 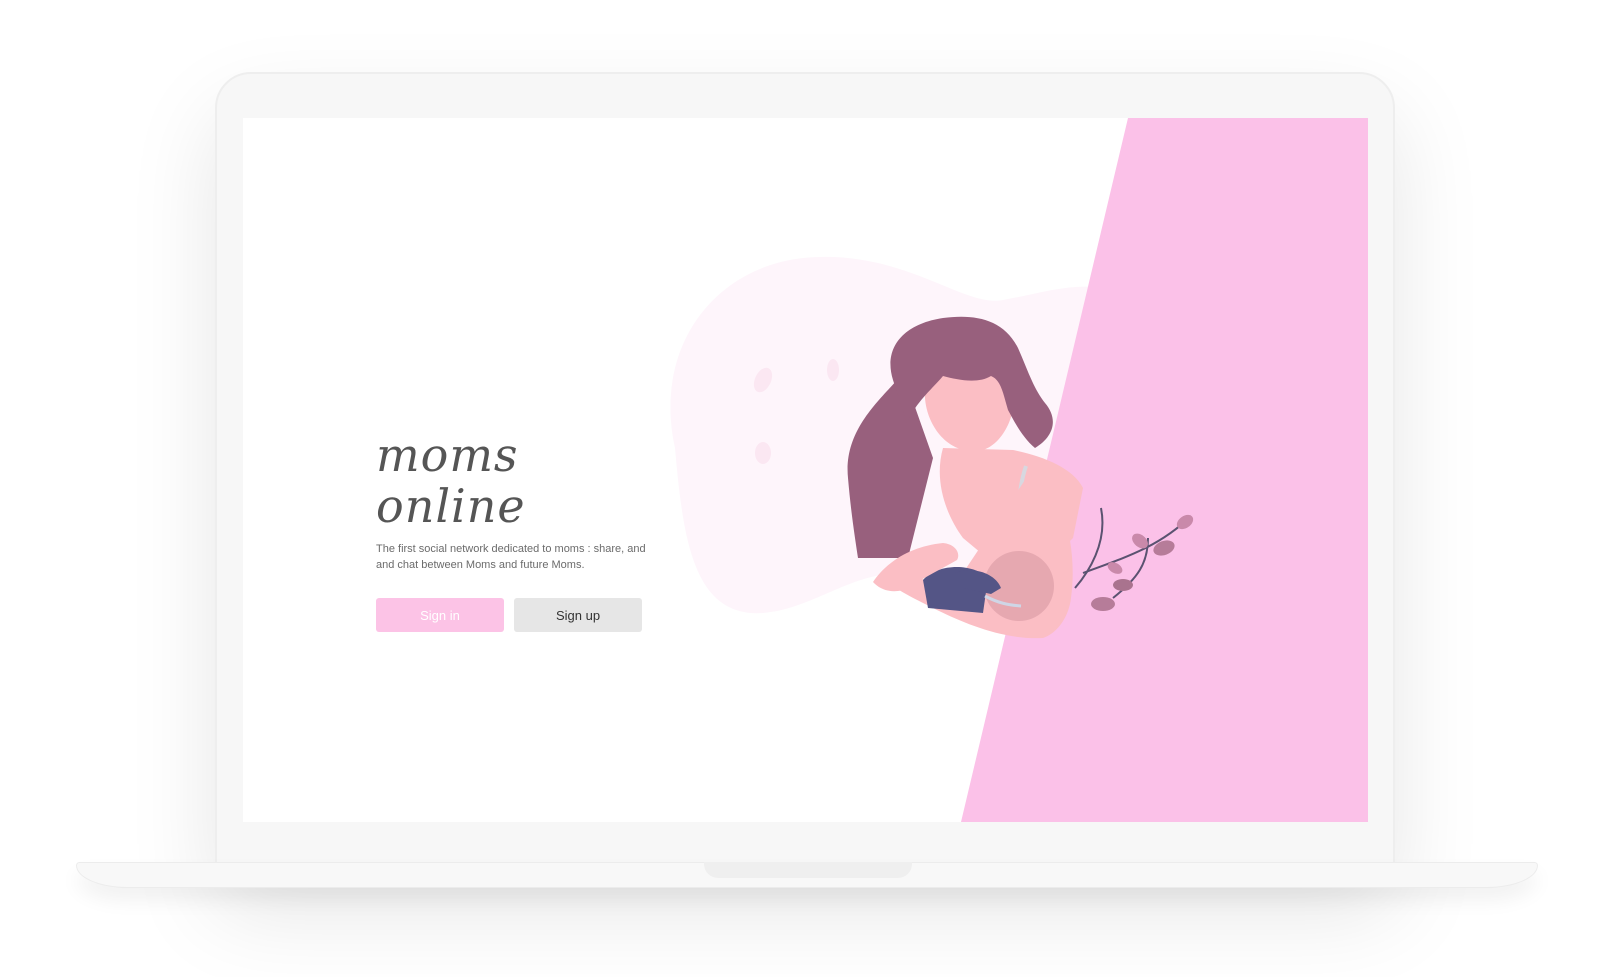 I want to click on sign-up-button: Sign up, so click(x=578, y=615).